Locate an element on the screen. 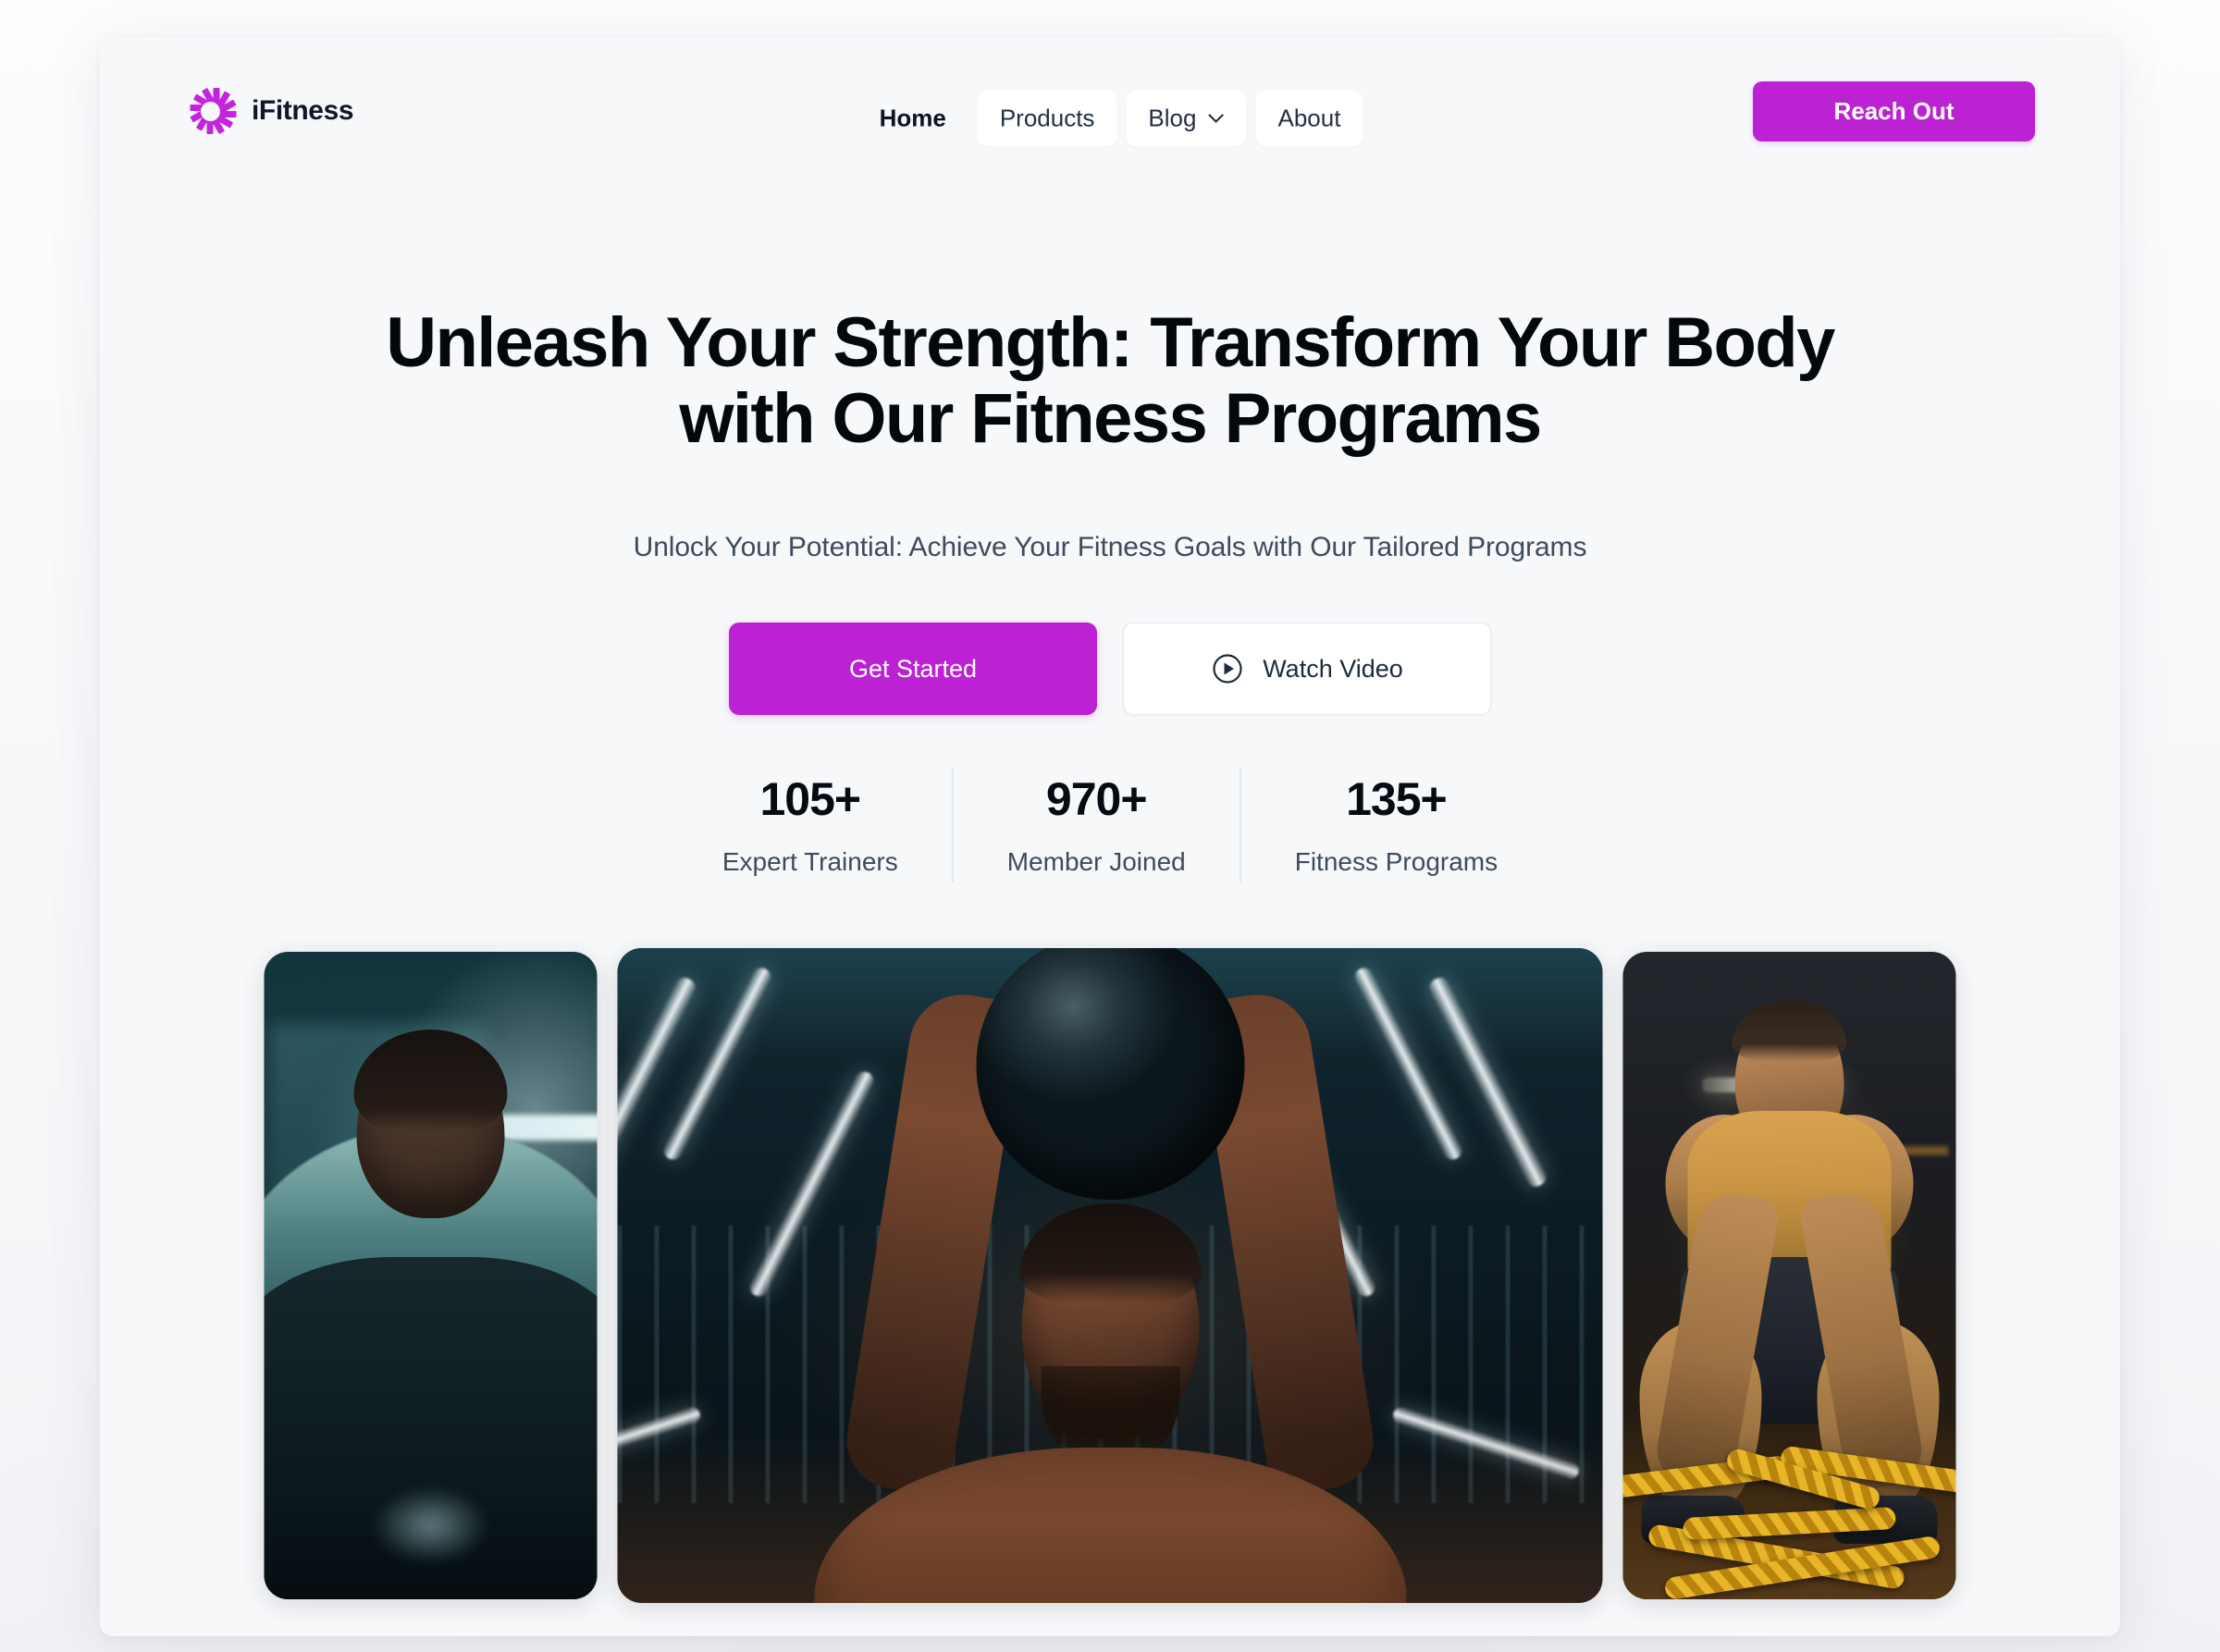  nav-item-label: Blog is located at coordinates (1173, 118).